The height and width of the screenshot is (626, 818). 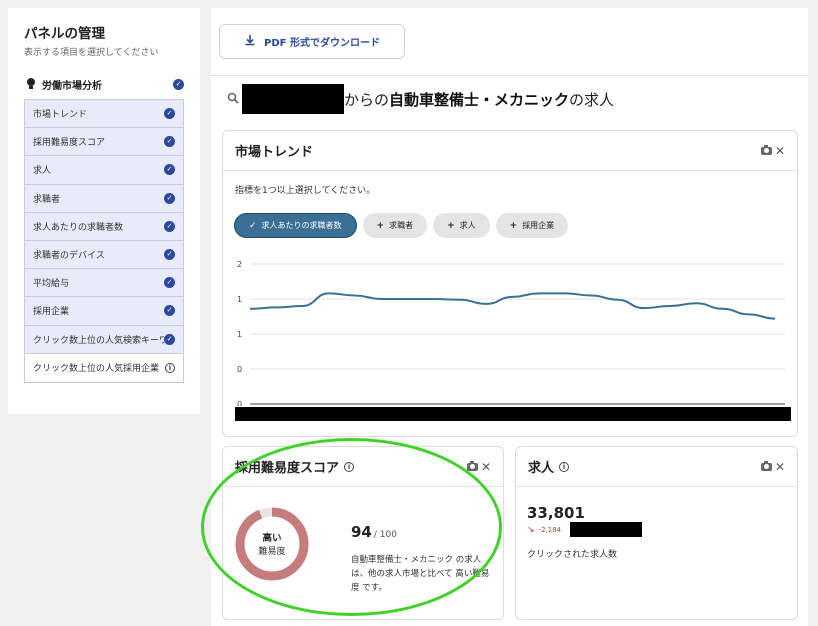 What do you see at coordinates (656, 533) in the screenshot?
I see `jobs-card: 求人 i ✕ 33,801 ↘ -2,184 クリックされた求人数` at bounding box center [656, 533].